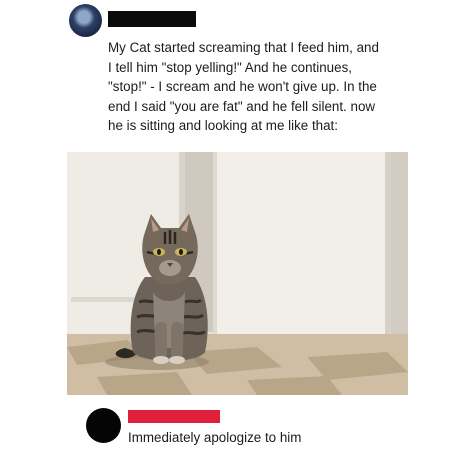 Image resolution: width=474 pixels, height=474 pixels. I want to click on comment-author-avatar, so click(103, 425).